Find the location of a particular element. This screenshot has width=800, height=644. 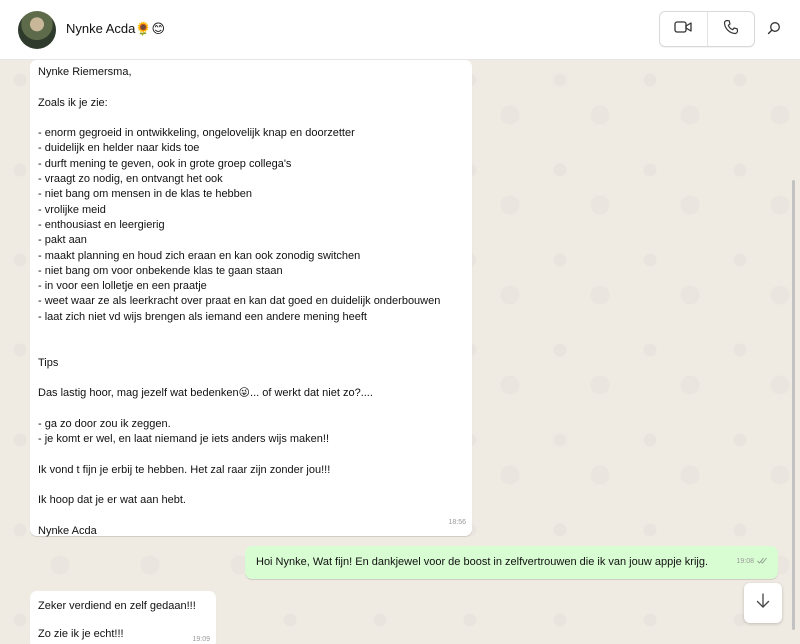

read-receipt-icon is located at coordinates (762, 561).